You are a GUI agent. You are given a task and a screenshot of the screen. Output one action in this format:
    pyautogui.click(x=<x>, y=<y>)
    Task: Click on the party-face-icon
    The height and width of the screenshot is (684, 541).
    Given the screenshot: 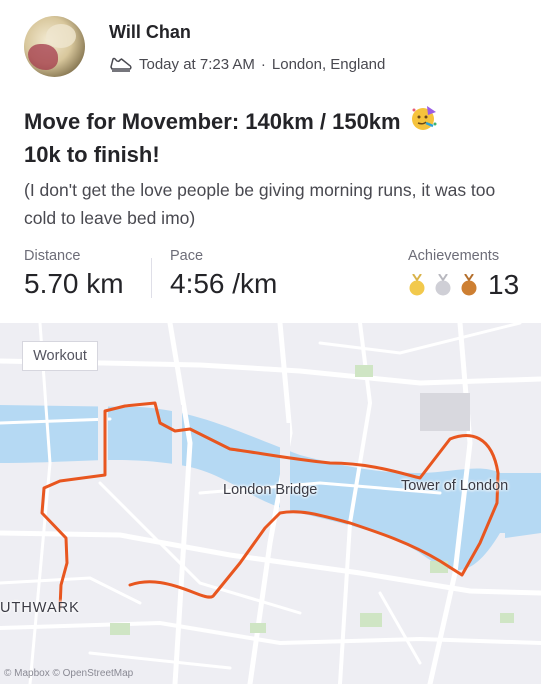 What is the action you would take?
    pyautogui.click(x=424, y=118)
    